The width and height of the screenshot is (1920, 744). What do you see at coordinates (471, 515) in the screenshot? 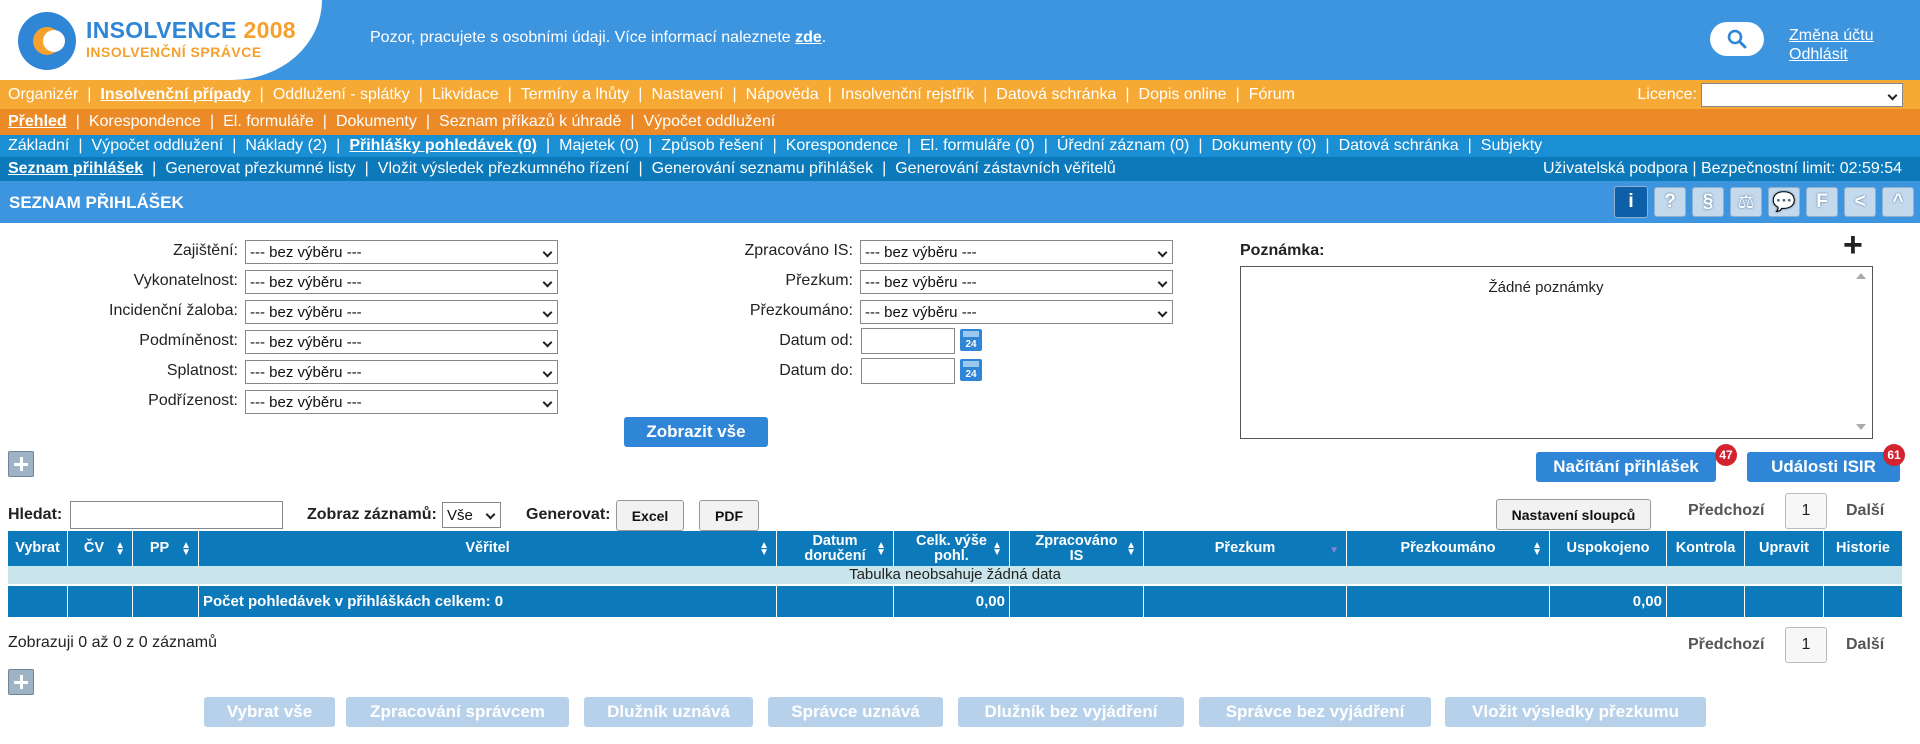
I see `show-records-select: Vše` at bounding box center [471, 515].